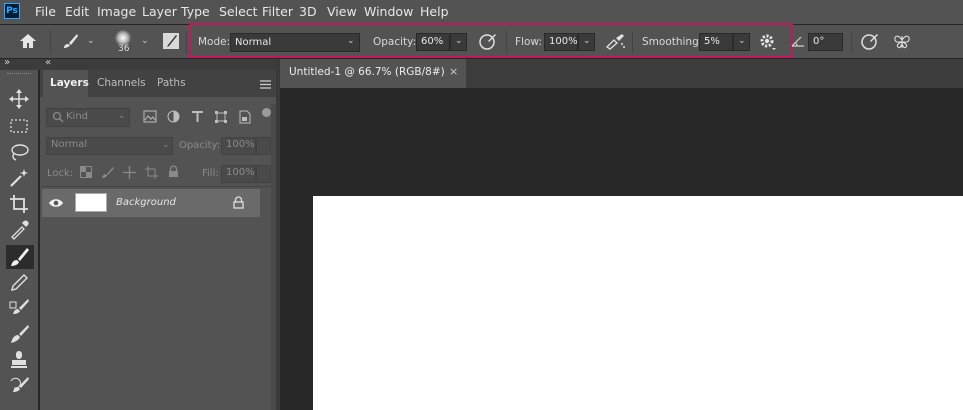  Describe the element at coordinates (797, 41) in the screenshot. I see `angle-icon` at that location.